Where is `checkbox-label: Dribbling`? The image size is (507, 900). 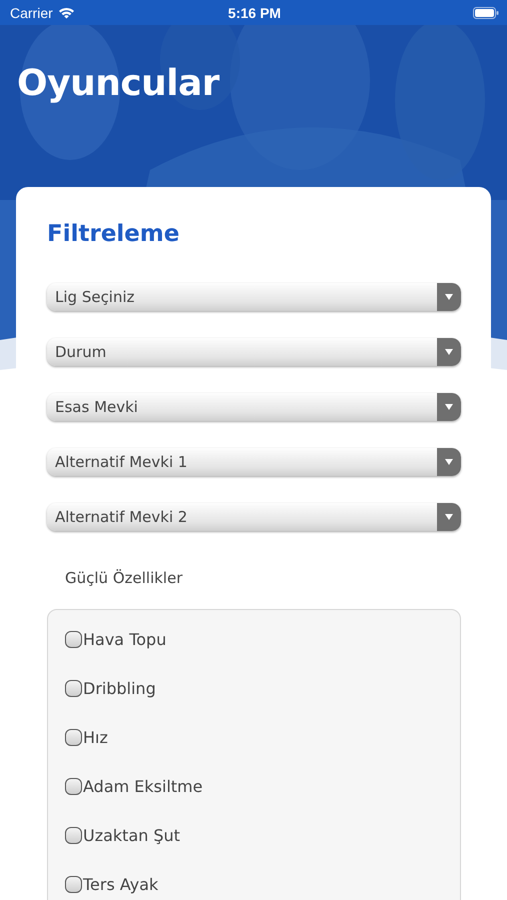 checkbox-label: Dribbling is located at coordinates (119, 688).